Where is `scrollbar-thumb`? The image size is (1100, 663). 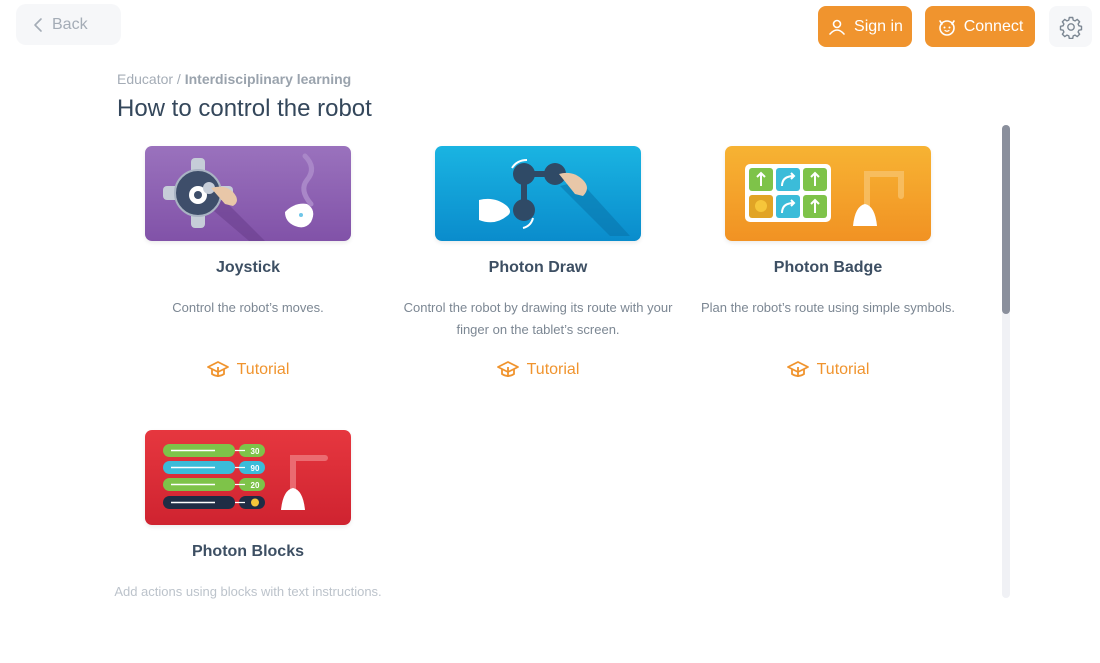
scrollbar-thumb is located at coordinates (1006, 220).